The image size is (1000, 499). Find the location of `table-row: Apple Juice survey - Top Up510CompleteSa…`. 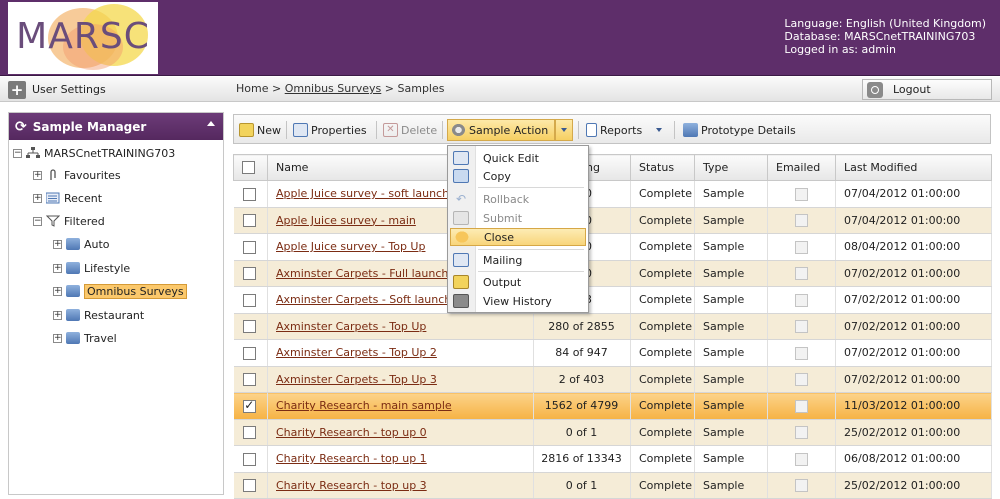

table-row: Apple Juice survey - Top Up510CompleteSa… is located at coordinates (612, 247).